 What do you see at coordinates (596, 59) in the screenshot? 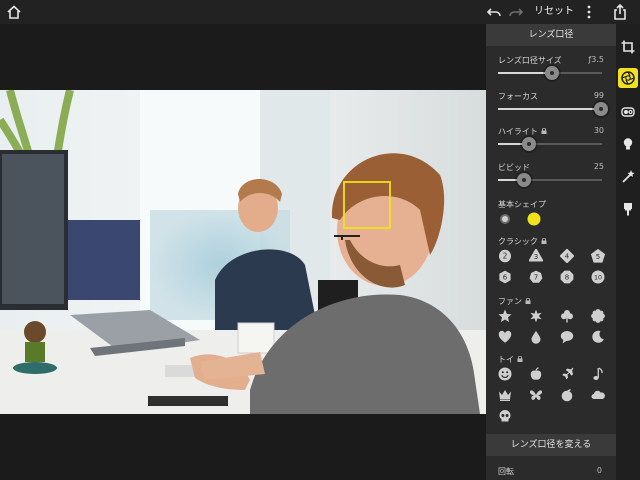
I see `slider-value: ƒ3.5` at bounding box center [596, 59].